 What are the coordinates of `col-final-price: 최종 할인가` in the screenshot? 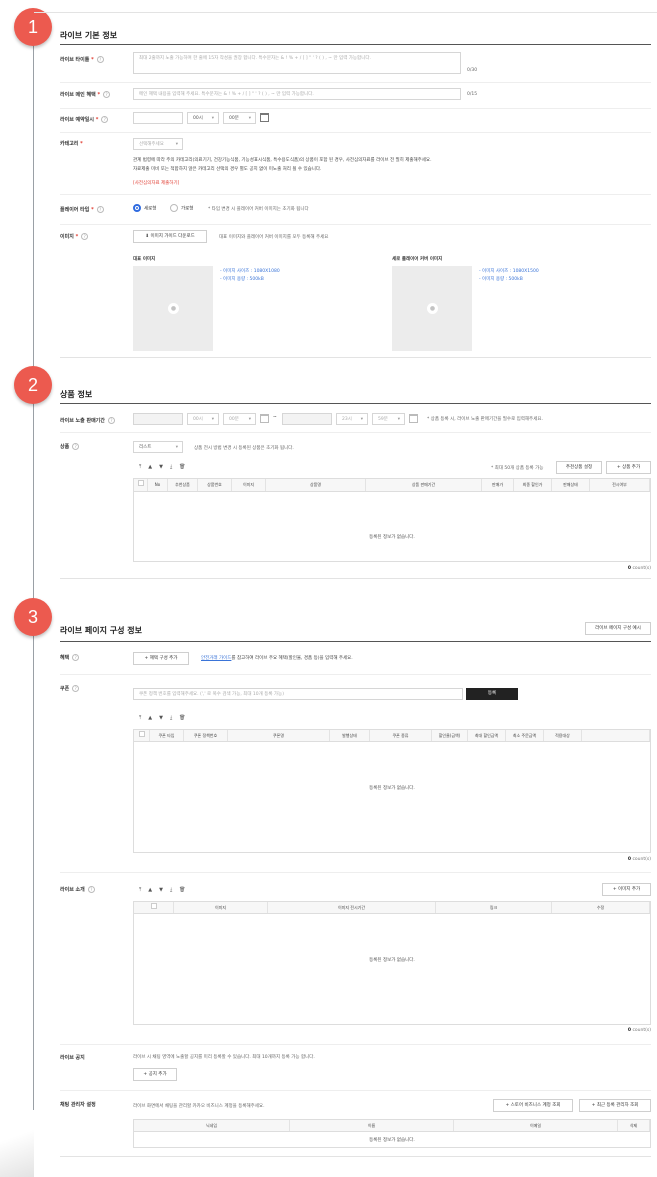 It's located at (533, 485).